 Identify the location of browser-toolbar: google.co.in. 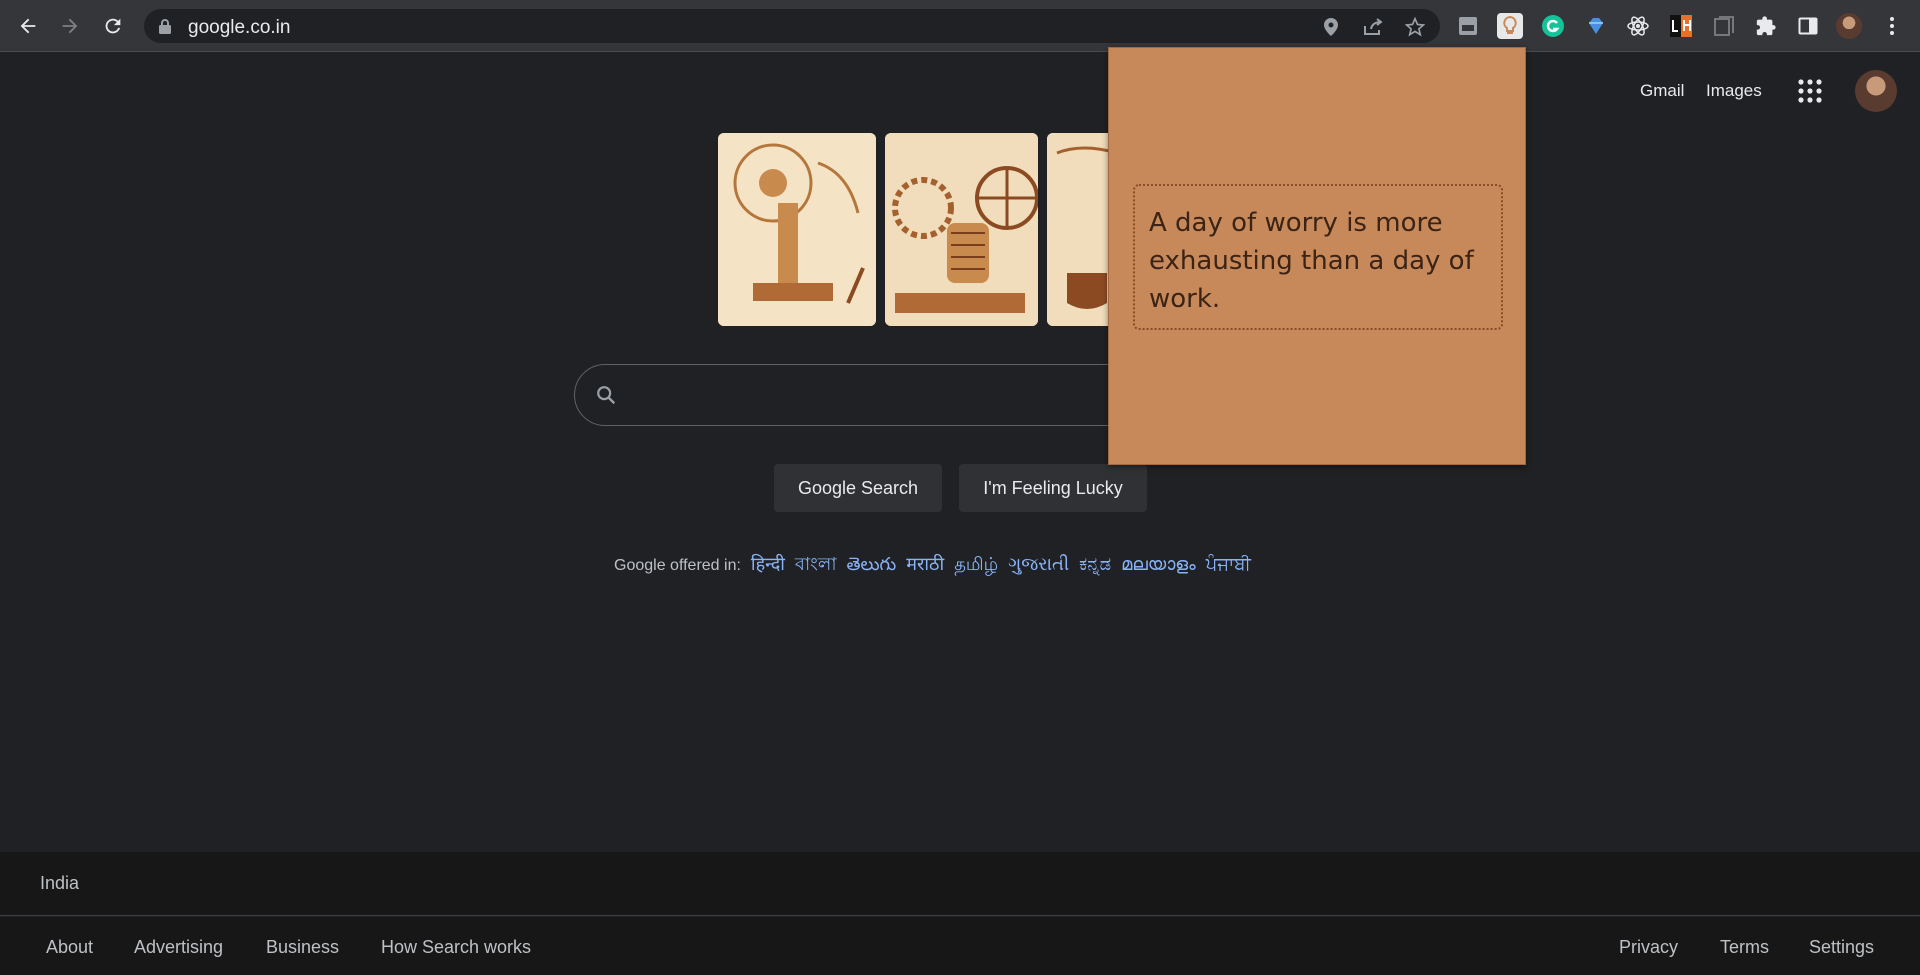
(960, 26).